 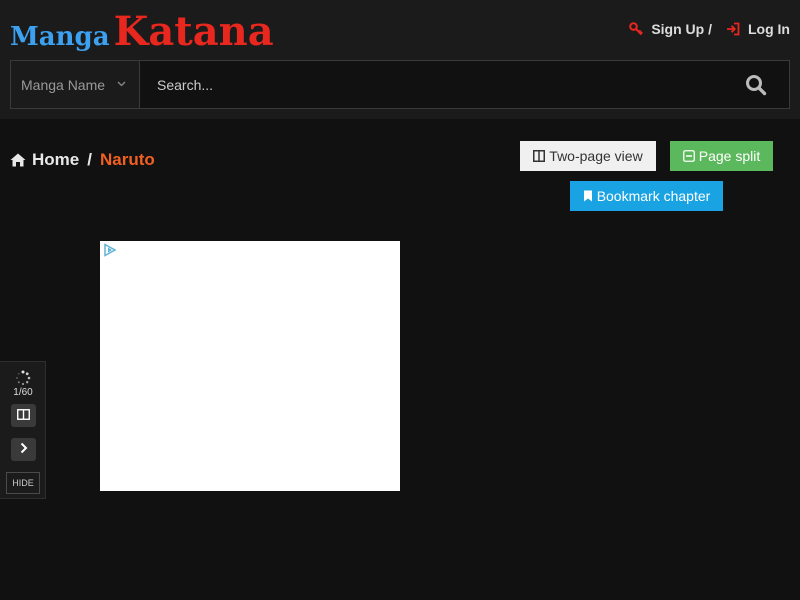 I want to click on breadcrumb-current: Naruto, so click(x=127, y=160).